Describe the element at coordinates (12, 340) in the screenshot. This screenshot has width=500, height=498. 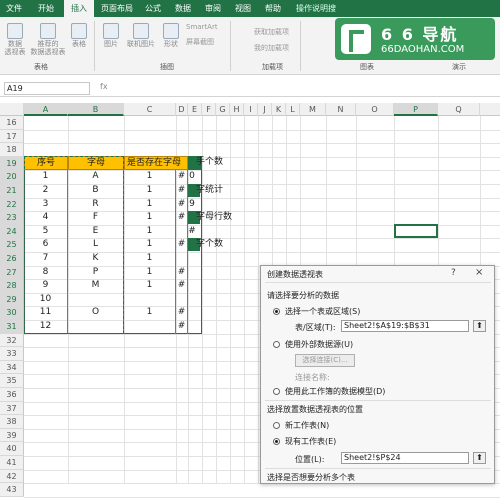
I see `row-header: 32` at that location.